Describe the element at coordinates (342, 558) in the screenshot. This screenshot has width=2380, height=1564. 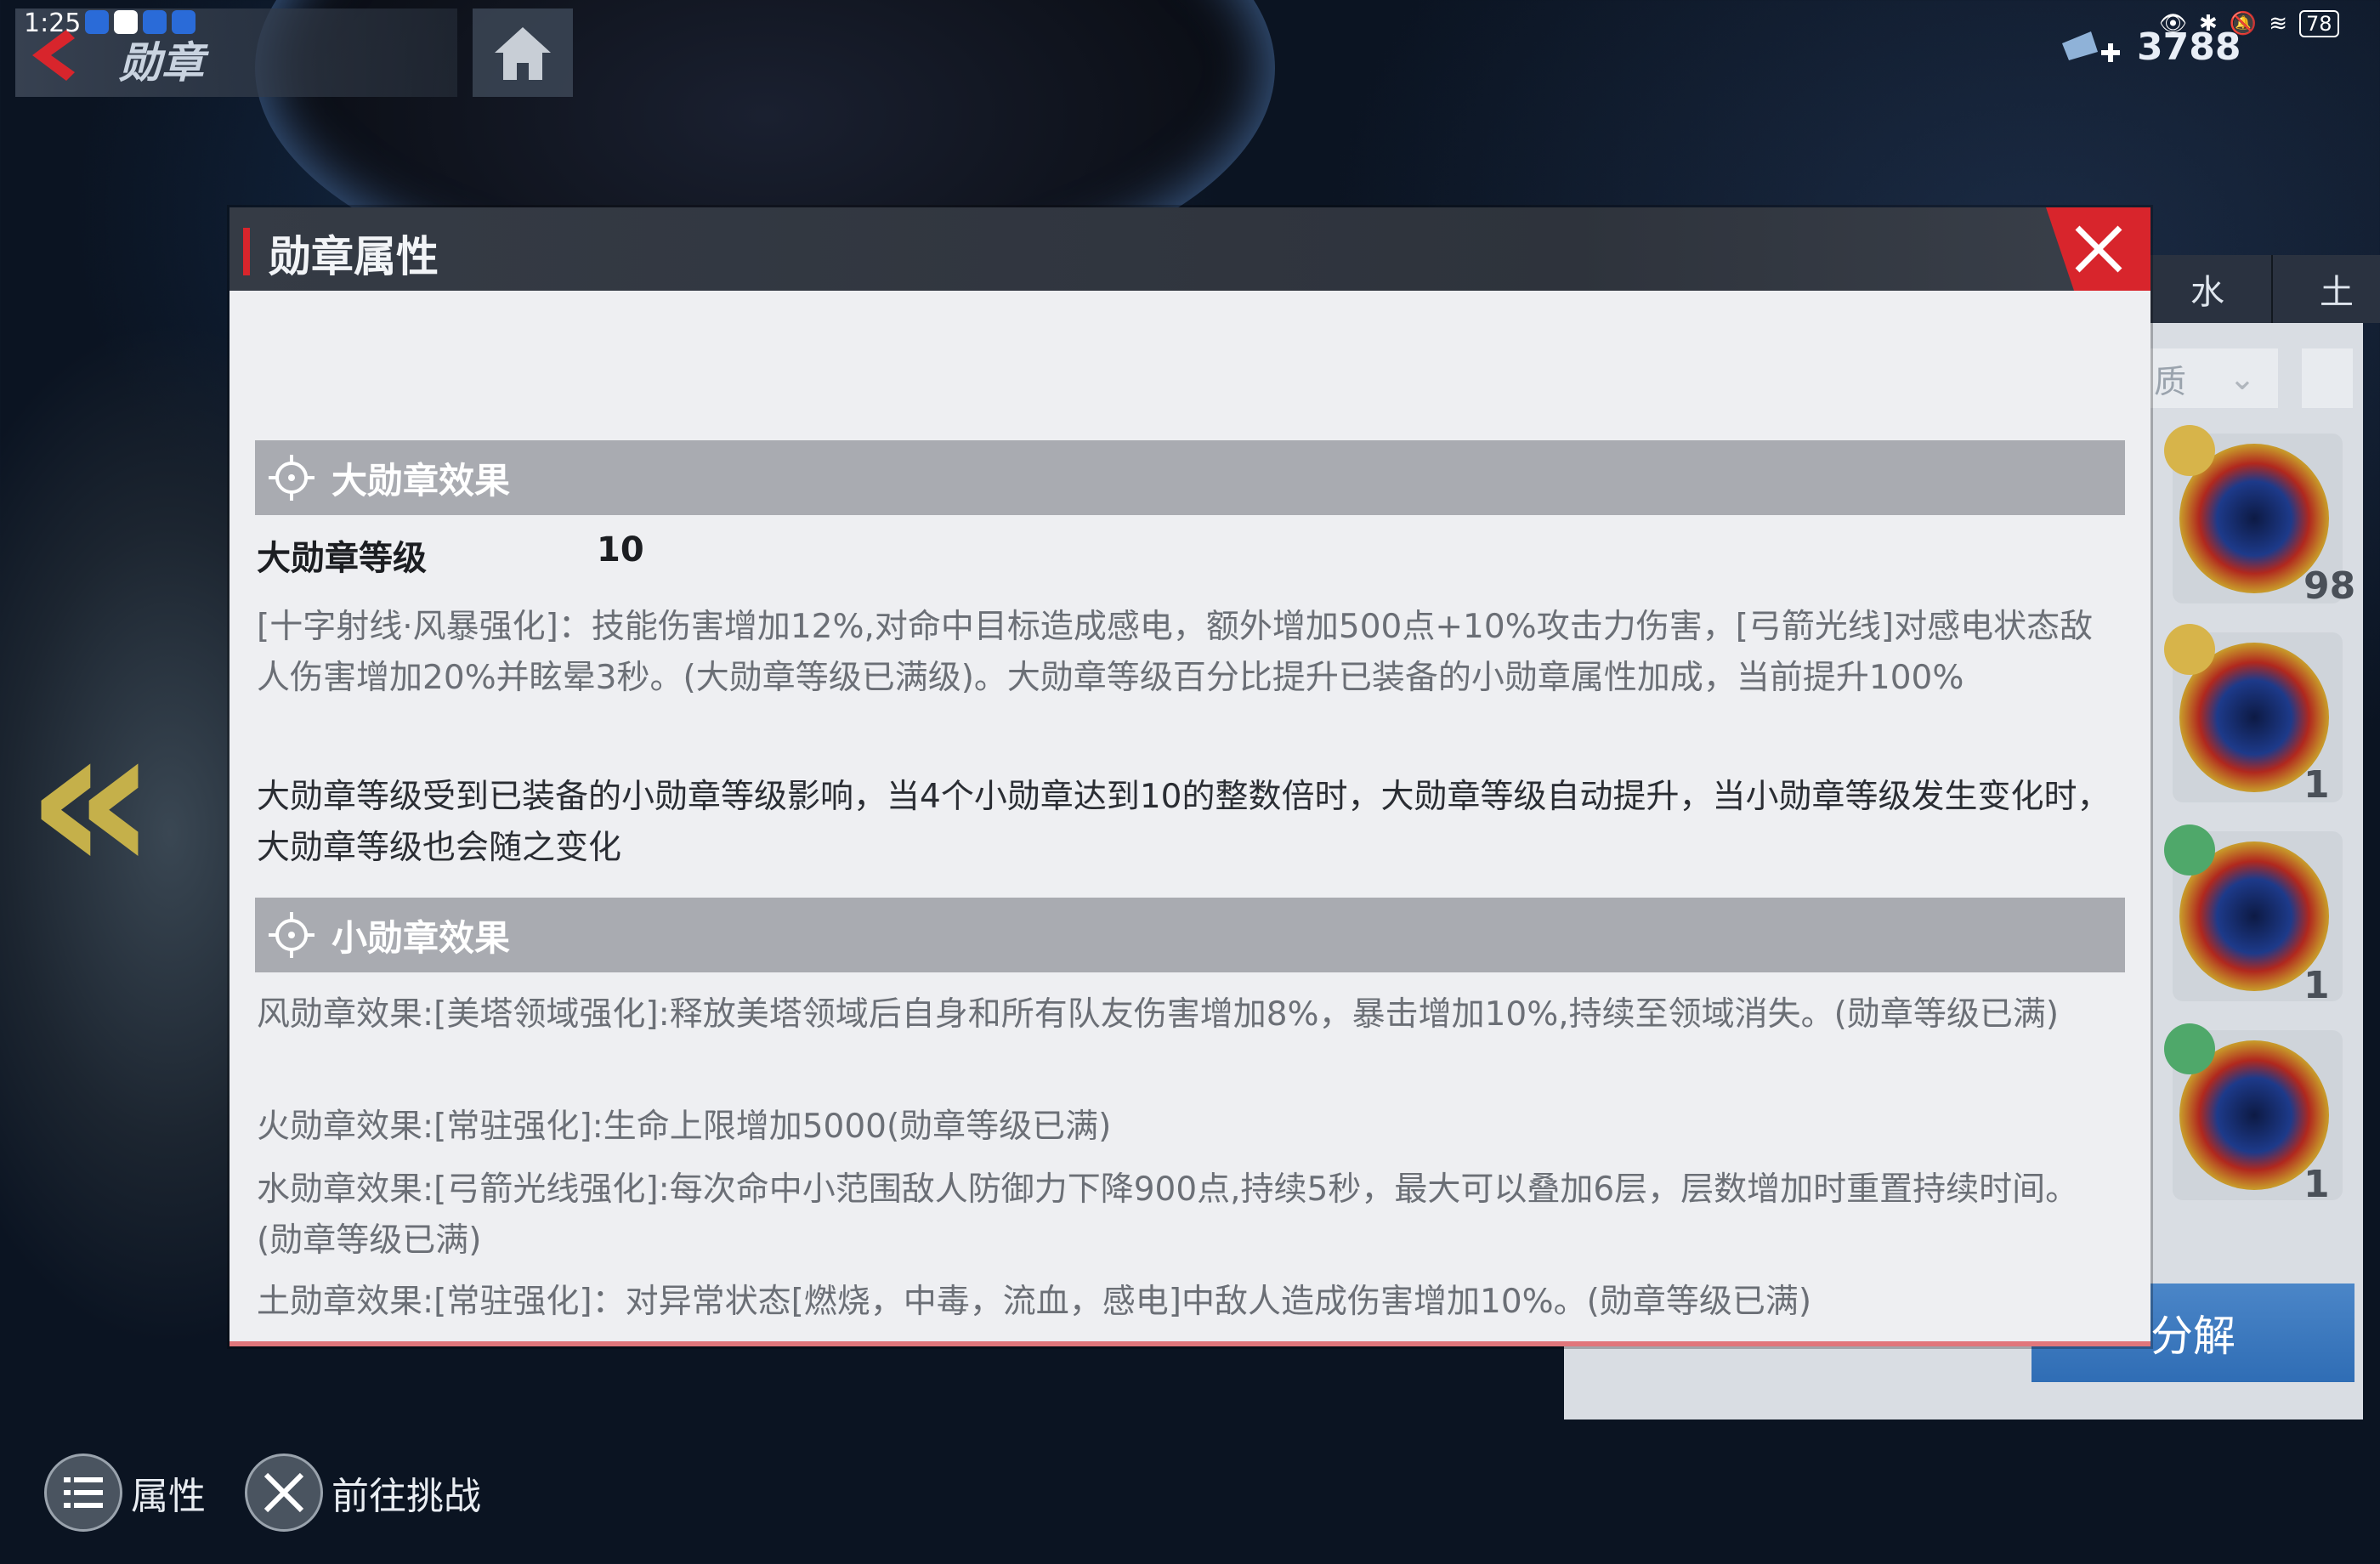
I see `big-medal-level-label: 大勋章等级` at that location.